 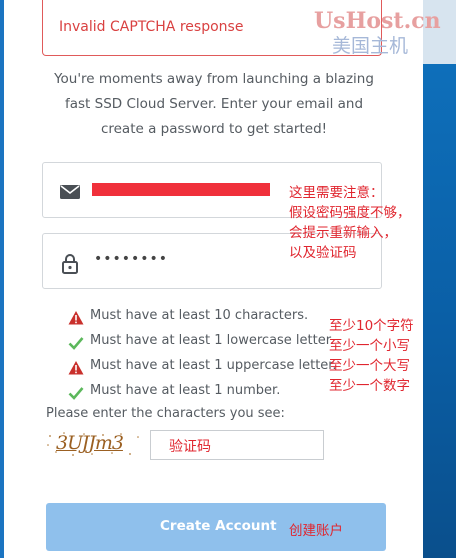 What do you see at coordinates (439, 279) in the screenshot?
I see `right-background-strip` at bounding box center [439, 279].